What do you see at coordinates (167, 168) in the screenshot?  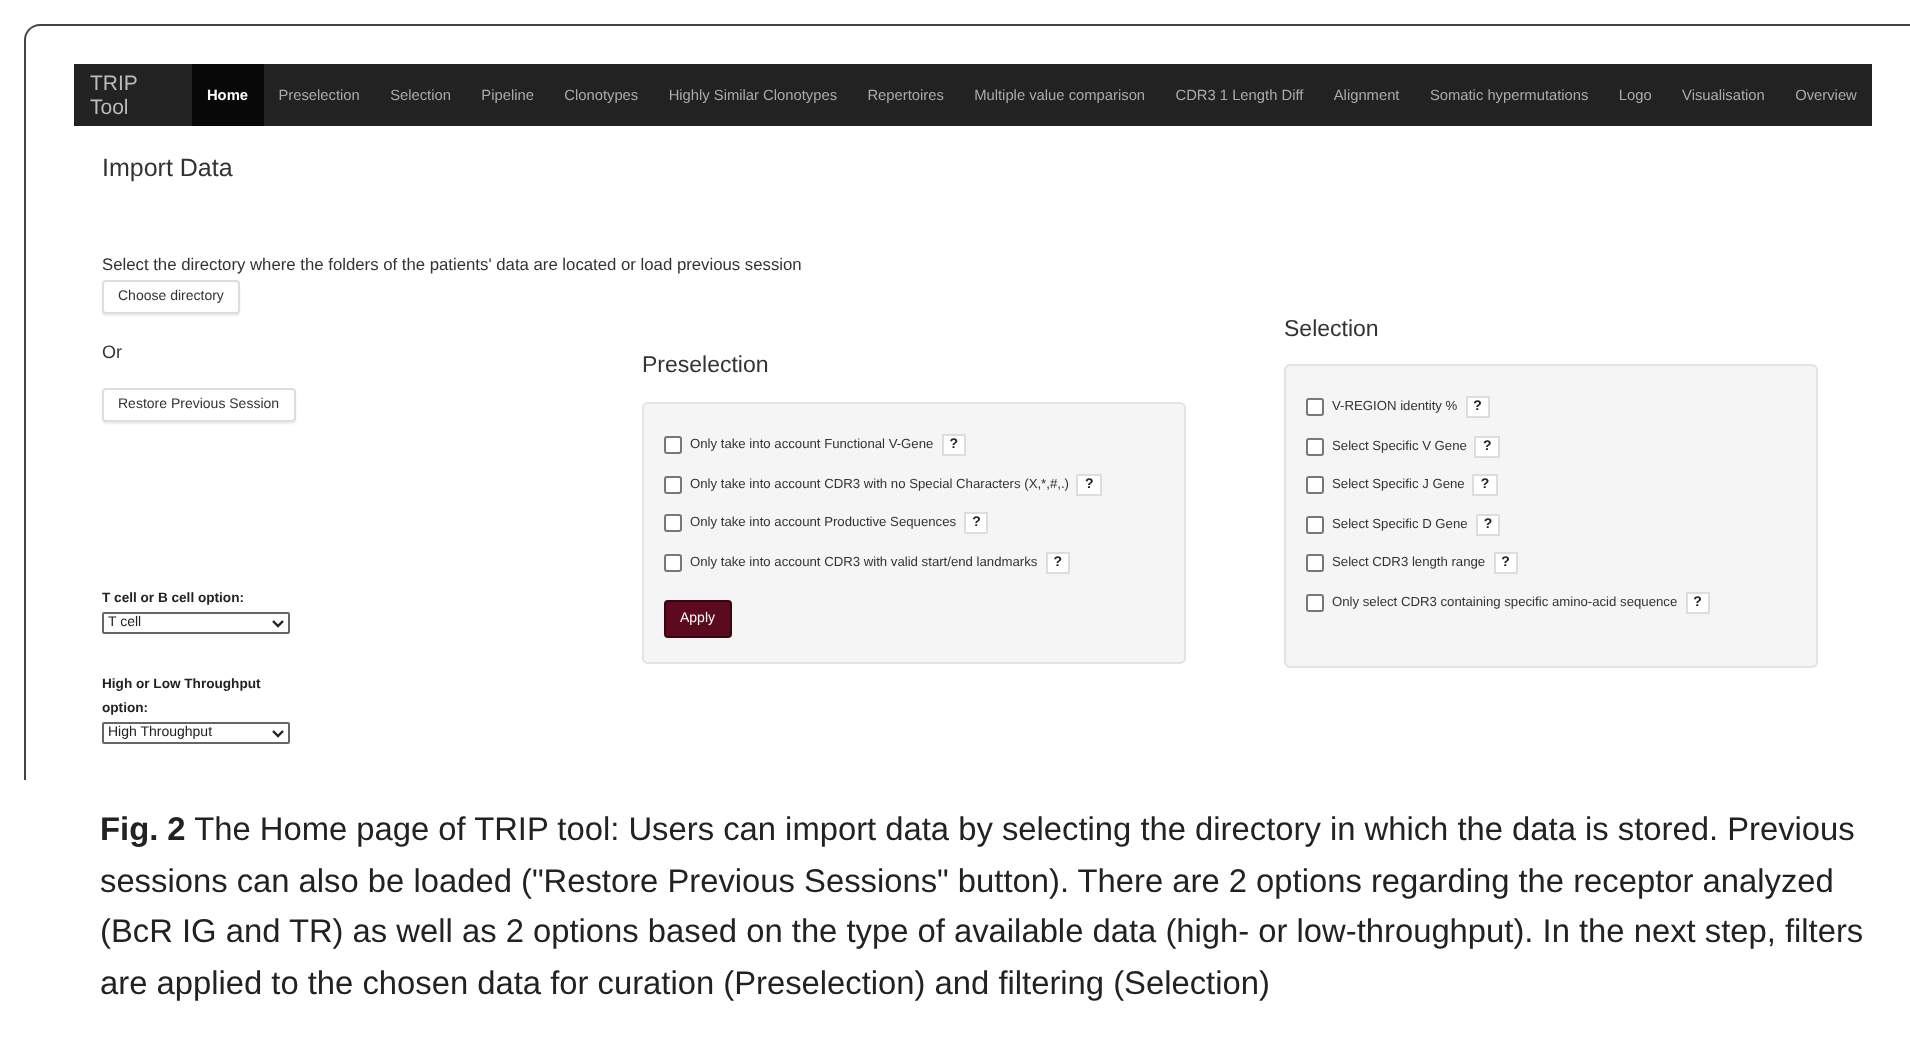 I see `page-title: Import Data` at bounding box center [167, 168].